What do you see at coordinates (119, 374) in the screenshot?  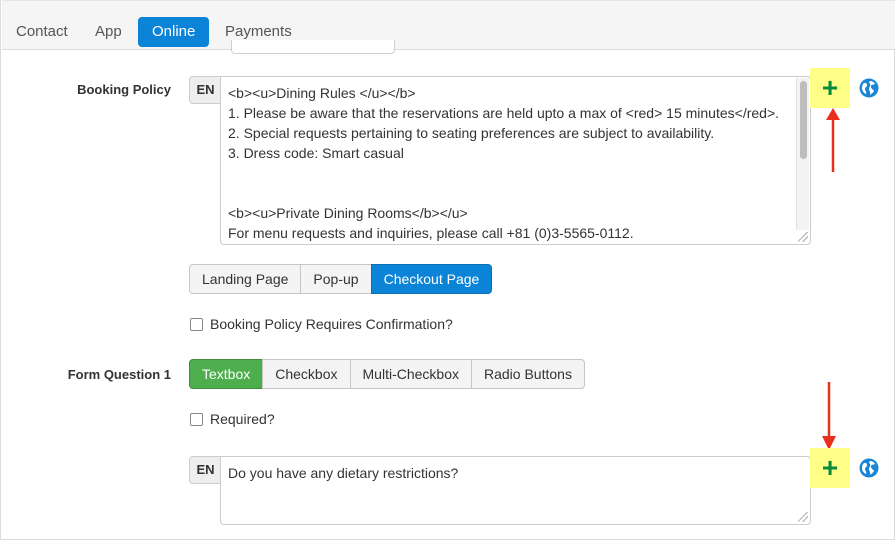 I see `form-question-1-label: Form Question 1` at bounding box center [119, 374].